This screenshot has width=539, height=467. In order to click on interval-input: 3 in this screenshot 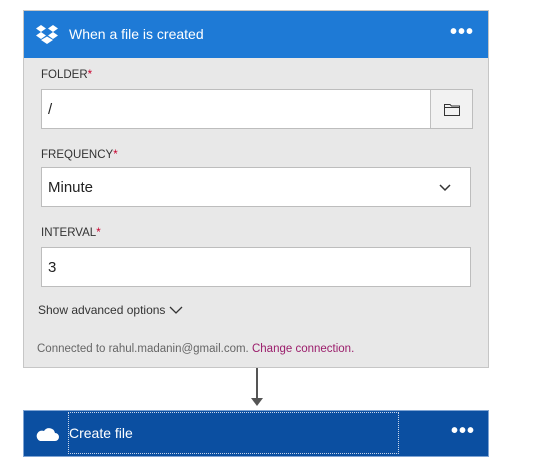, I will do `click(256, 267)`.